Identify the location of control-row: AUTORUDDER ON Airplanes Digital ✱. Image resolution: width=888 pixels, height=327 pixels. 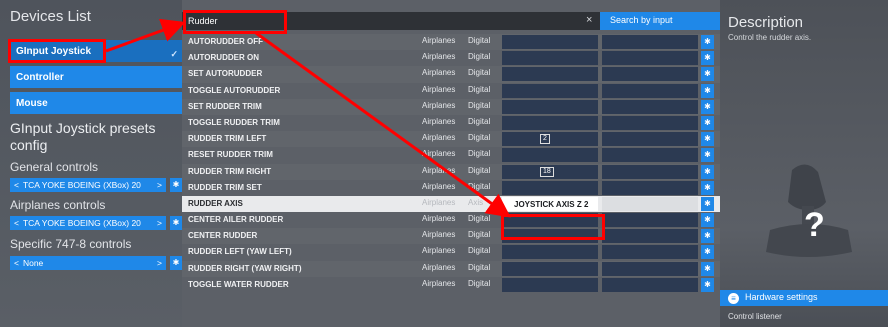
(451, 58).